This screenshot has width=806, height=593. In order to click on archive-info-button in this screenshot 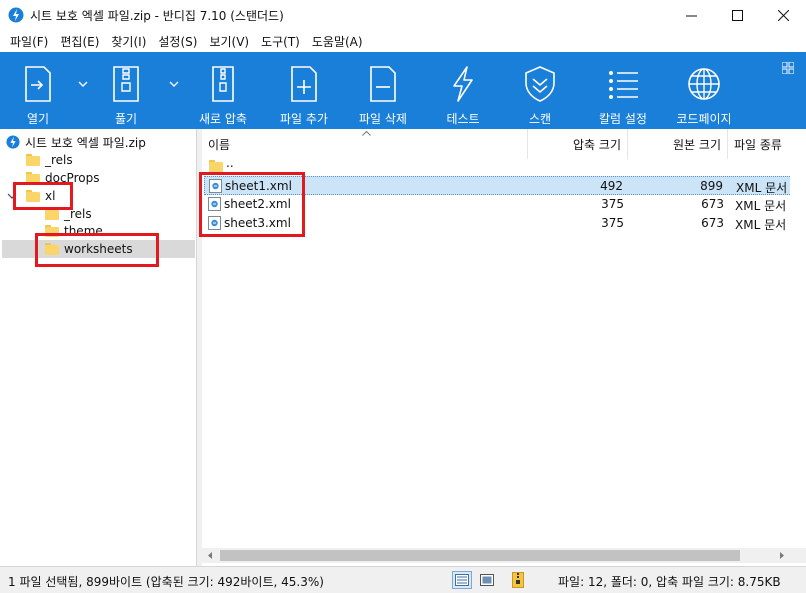, I will do `click(518, 580)`.